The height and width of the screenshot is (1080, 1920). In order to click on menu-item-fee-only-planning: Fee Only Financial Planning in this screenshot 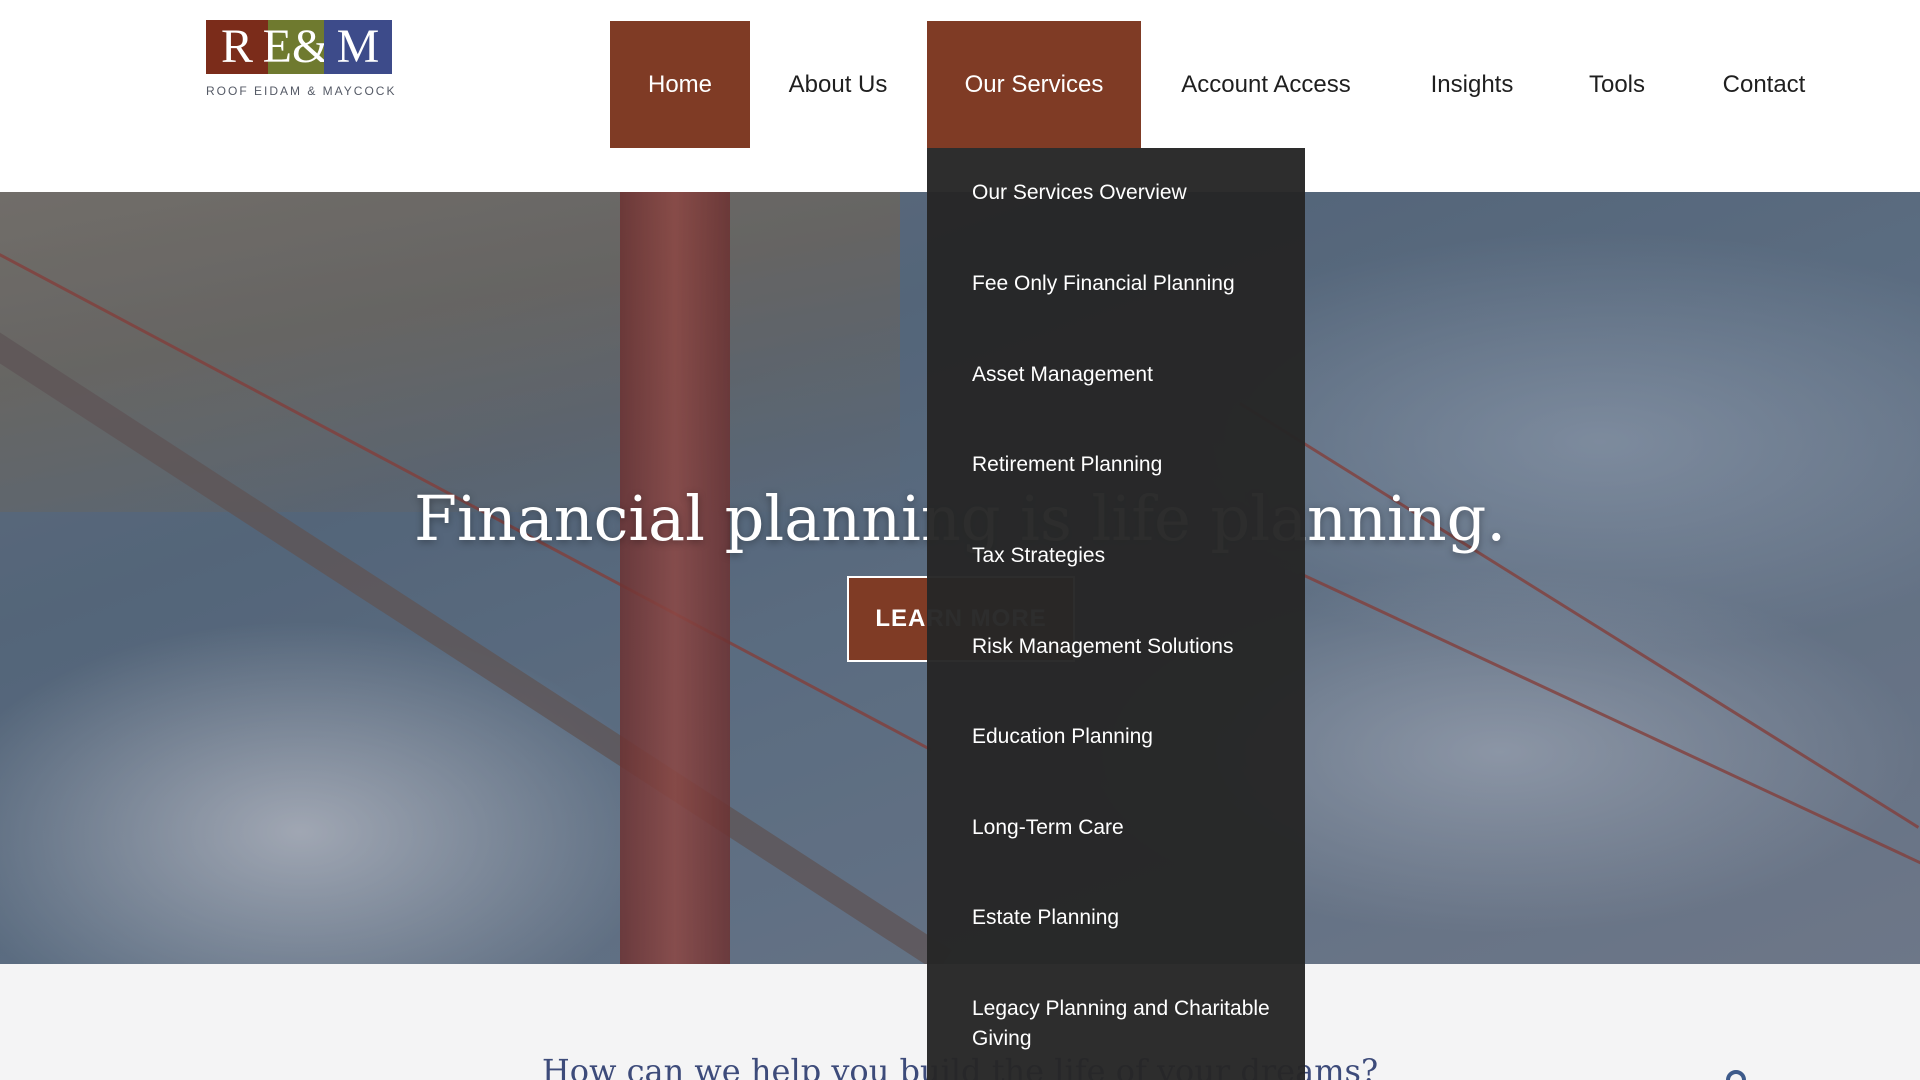, I will do `click(1116, 284)`.